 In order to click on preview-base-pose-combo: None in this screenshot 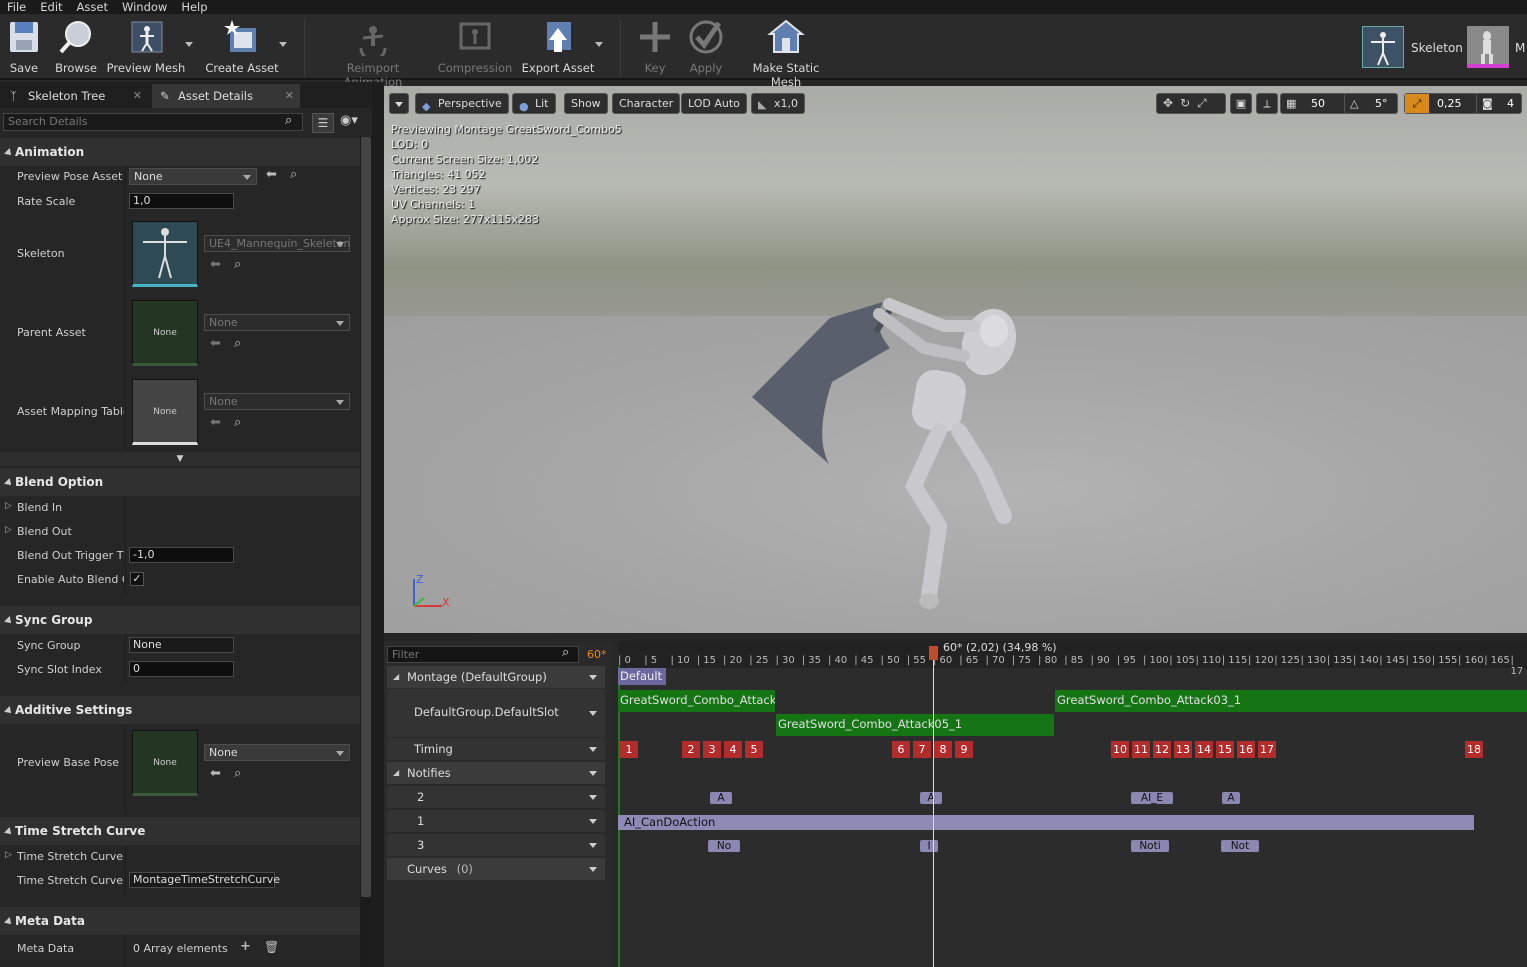, I will do `click(277, 752)`.